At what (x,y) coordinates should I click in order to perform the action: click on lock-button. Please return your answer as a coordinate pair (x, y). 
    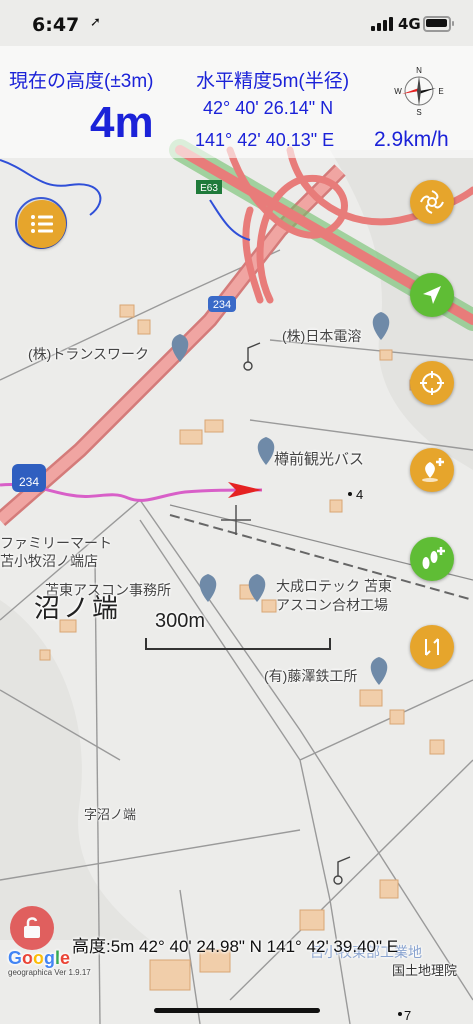
    Looking at the image, I should click on (32, 928).